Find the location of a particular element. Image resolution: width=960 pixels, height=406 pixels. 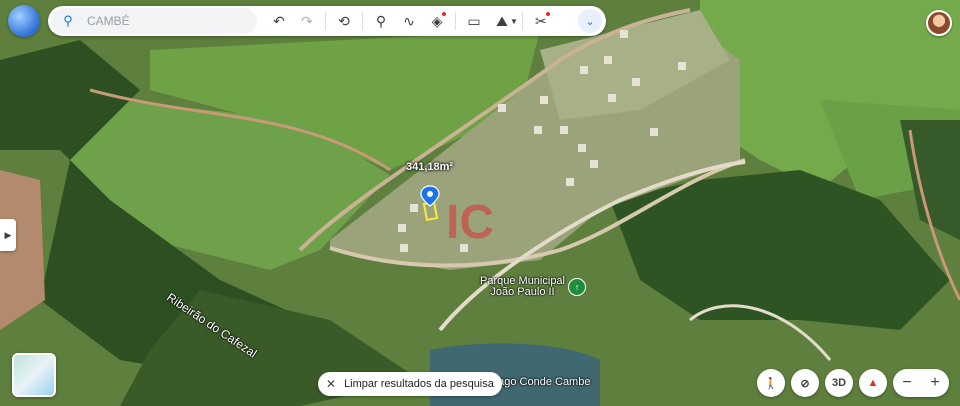

app-logo-icon is located at coordinates (24, 21).